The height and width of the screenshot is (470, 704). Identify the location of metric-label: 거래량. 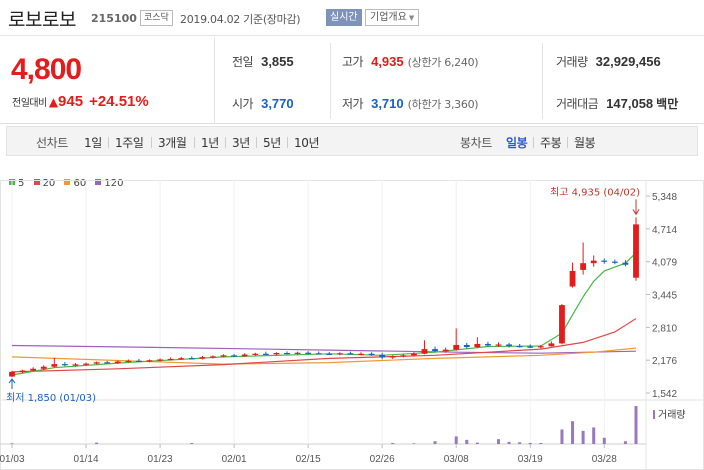
(572, 62).